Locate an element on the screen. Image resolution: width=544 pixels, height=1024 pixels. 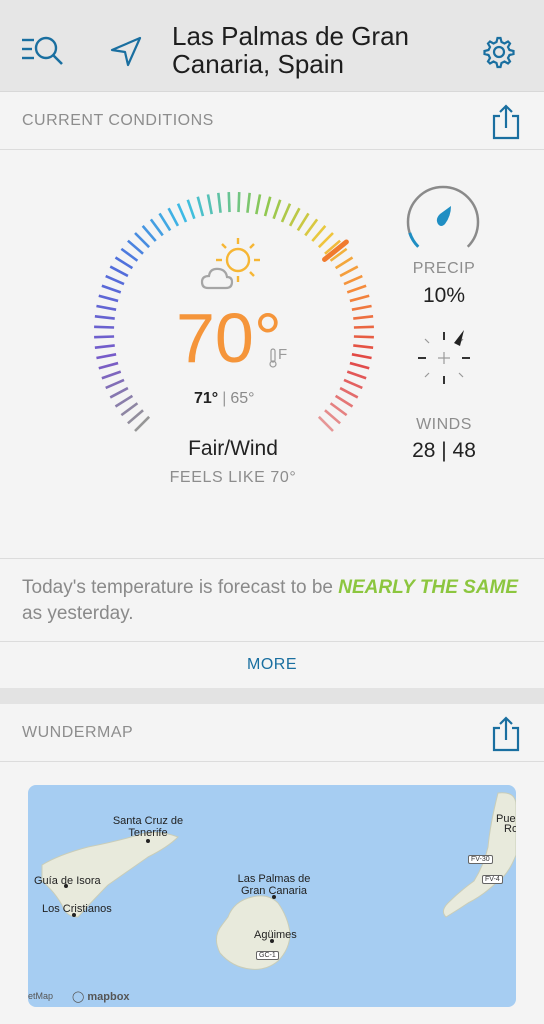
winds-value: 28 | 48 is located at coordinates (444, 450).